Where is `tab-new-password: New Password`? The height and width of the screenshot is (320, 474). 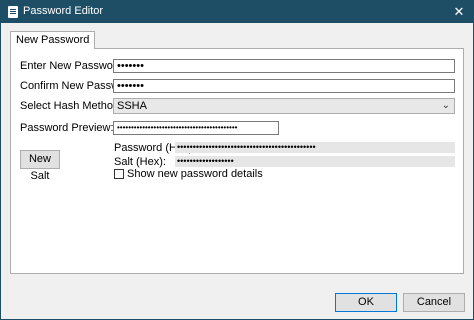
tab-new-password: New Password is located at coordinates (53, 40).